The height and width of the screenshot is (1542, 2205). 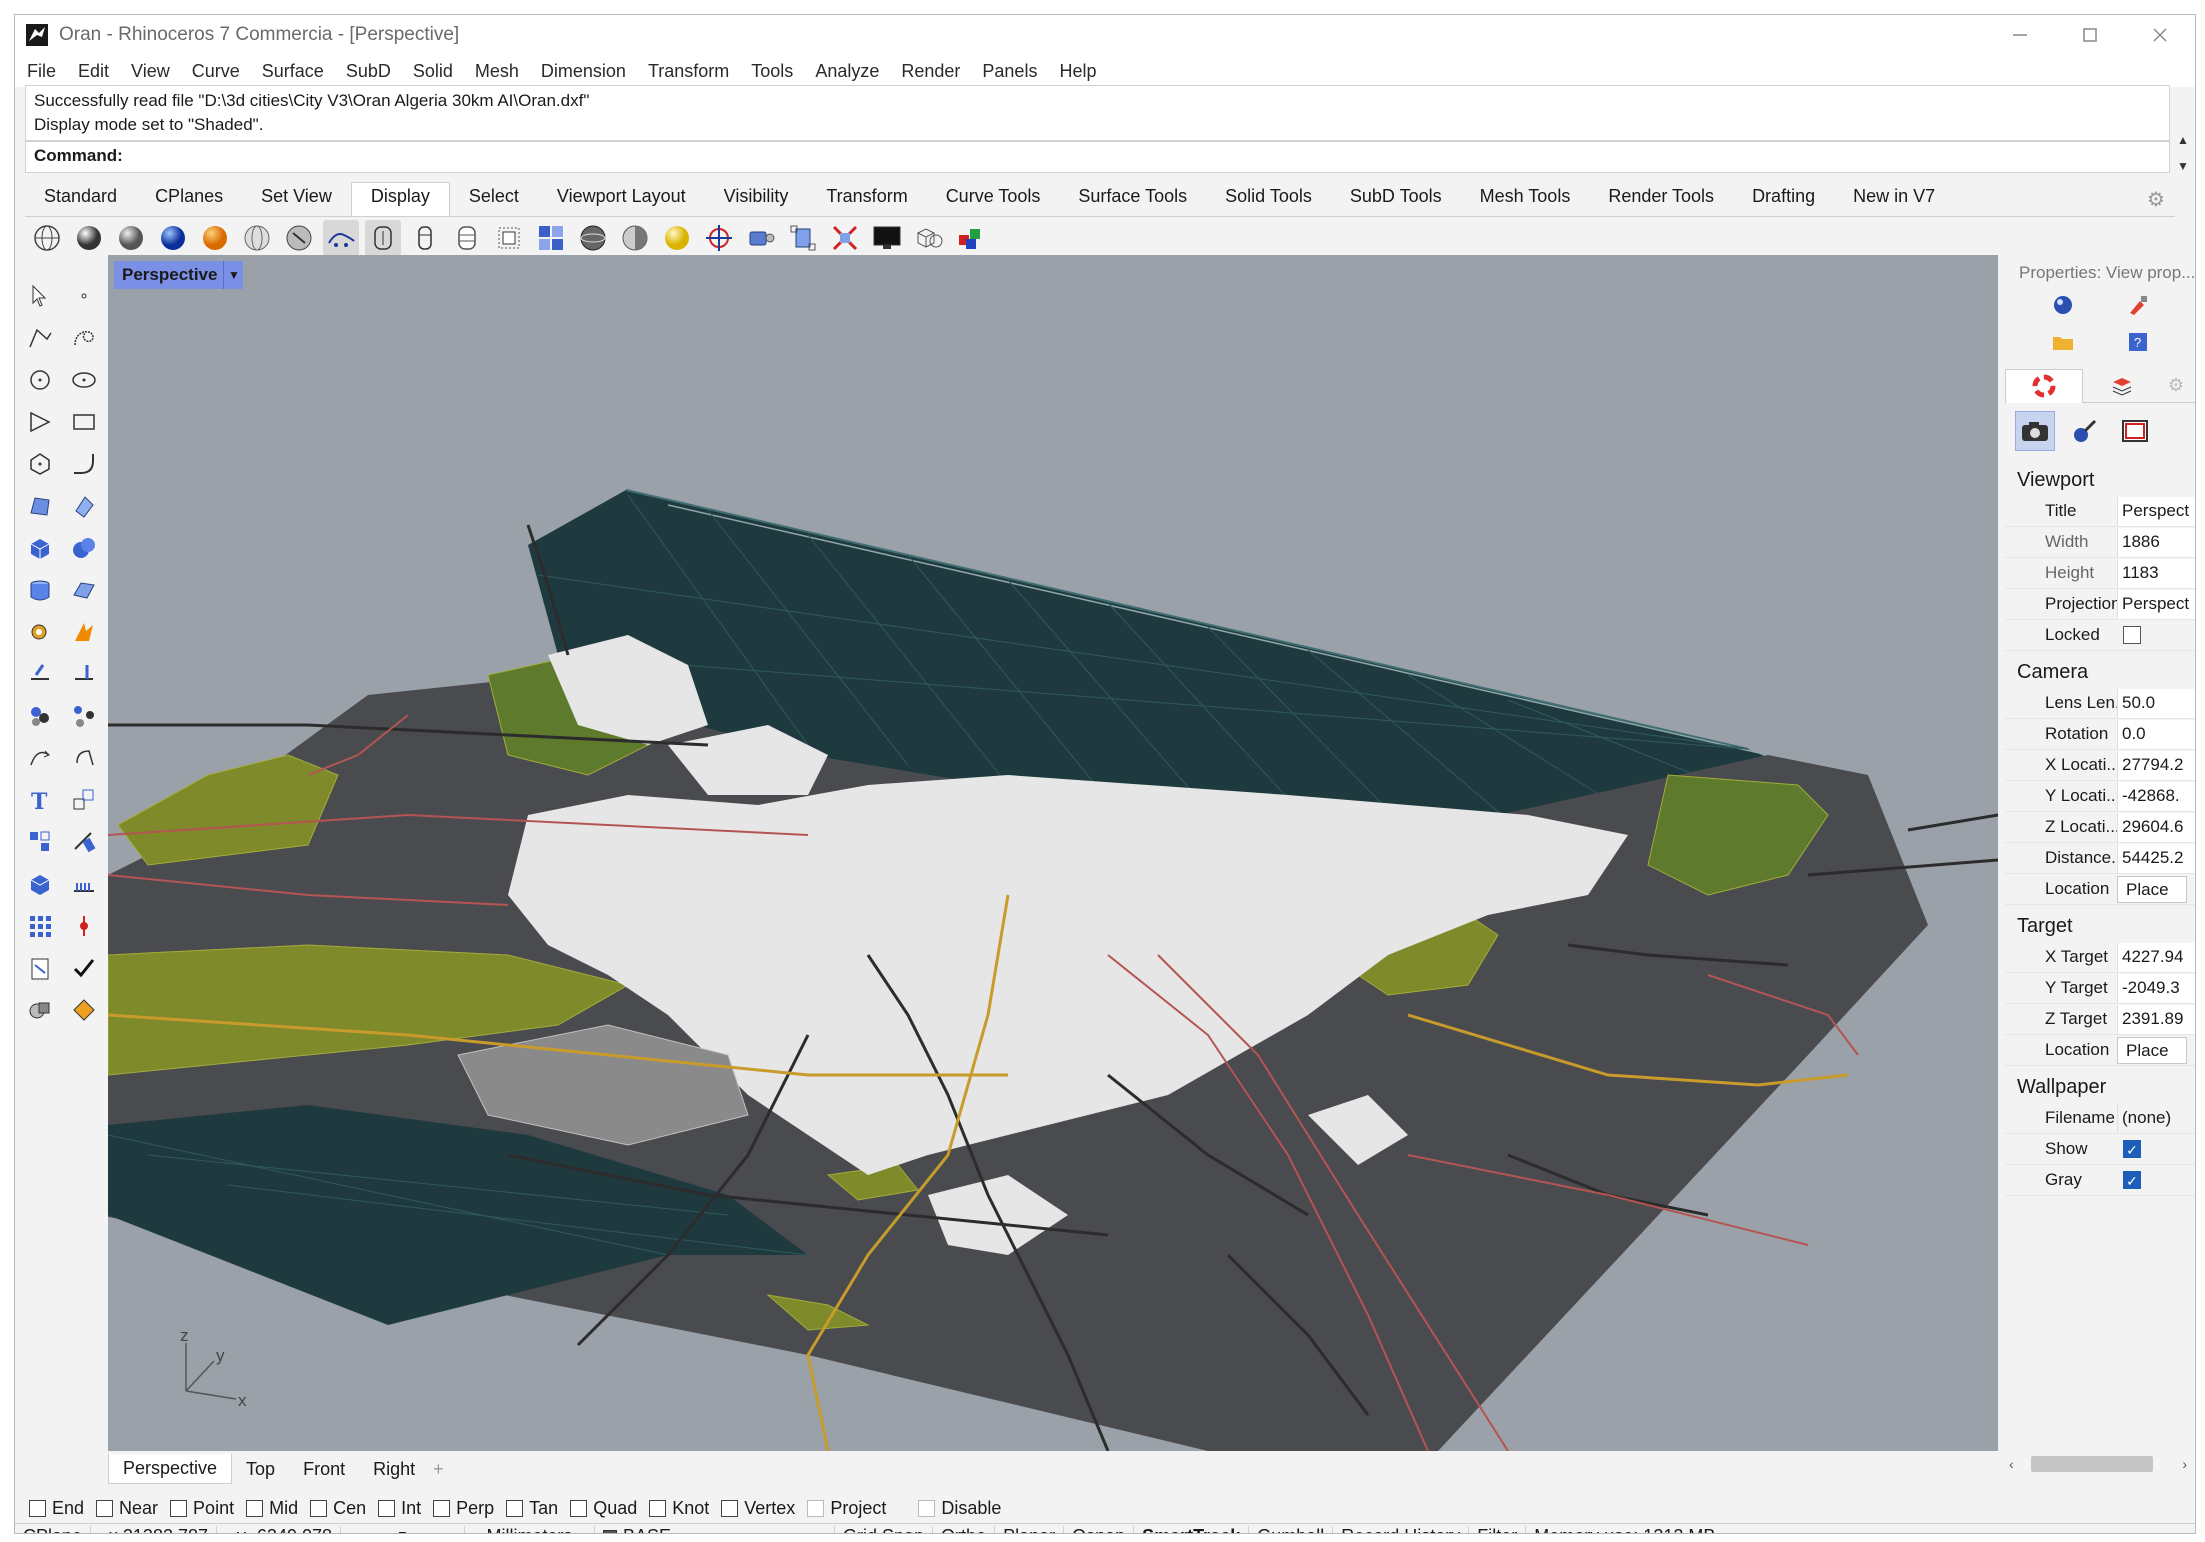 I want to click on status-ortho: Ortho, so click(x=964, y=1529).